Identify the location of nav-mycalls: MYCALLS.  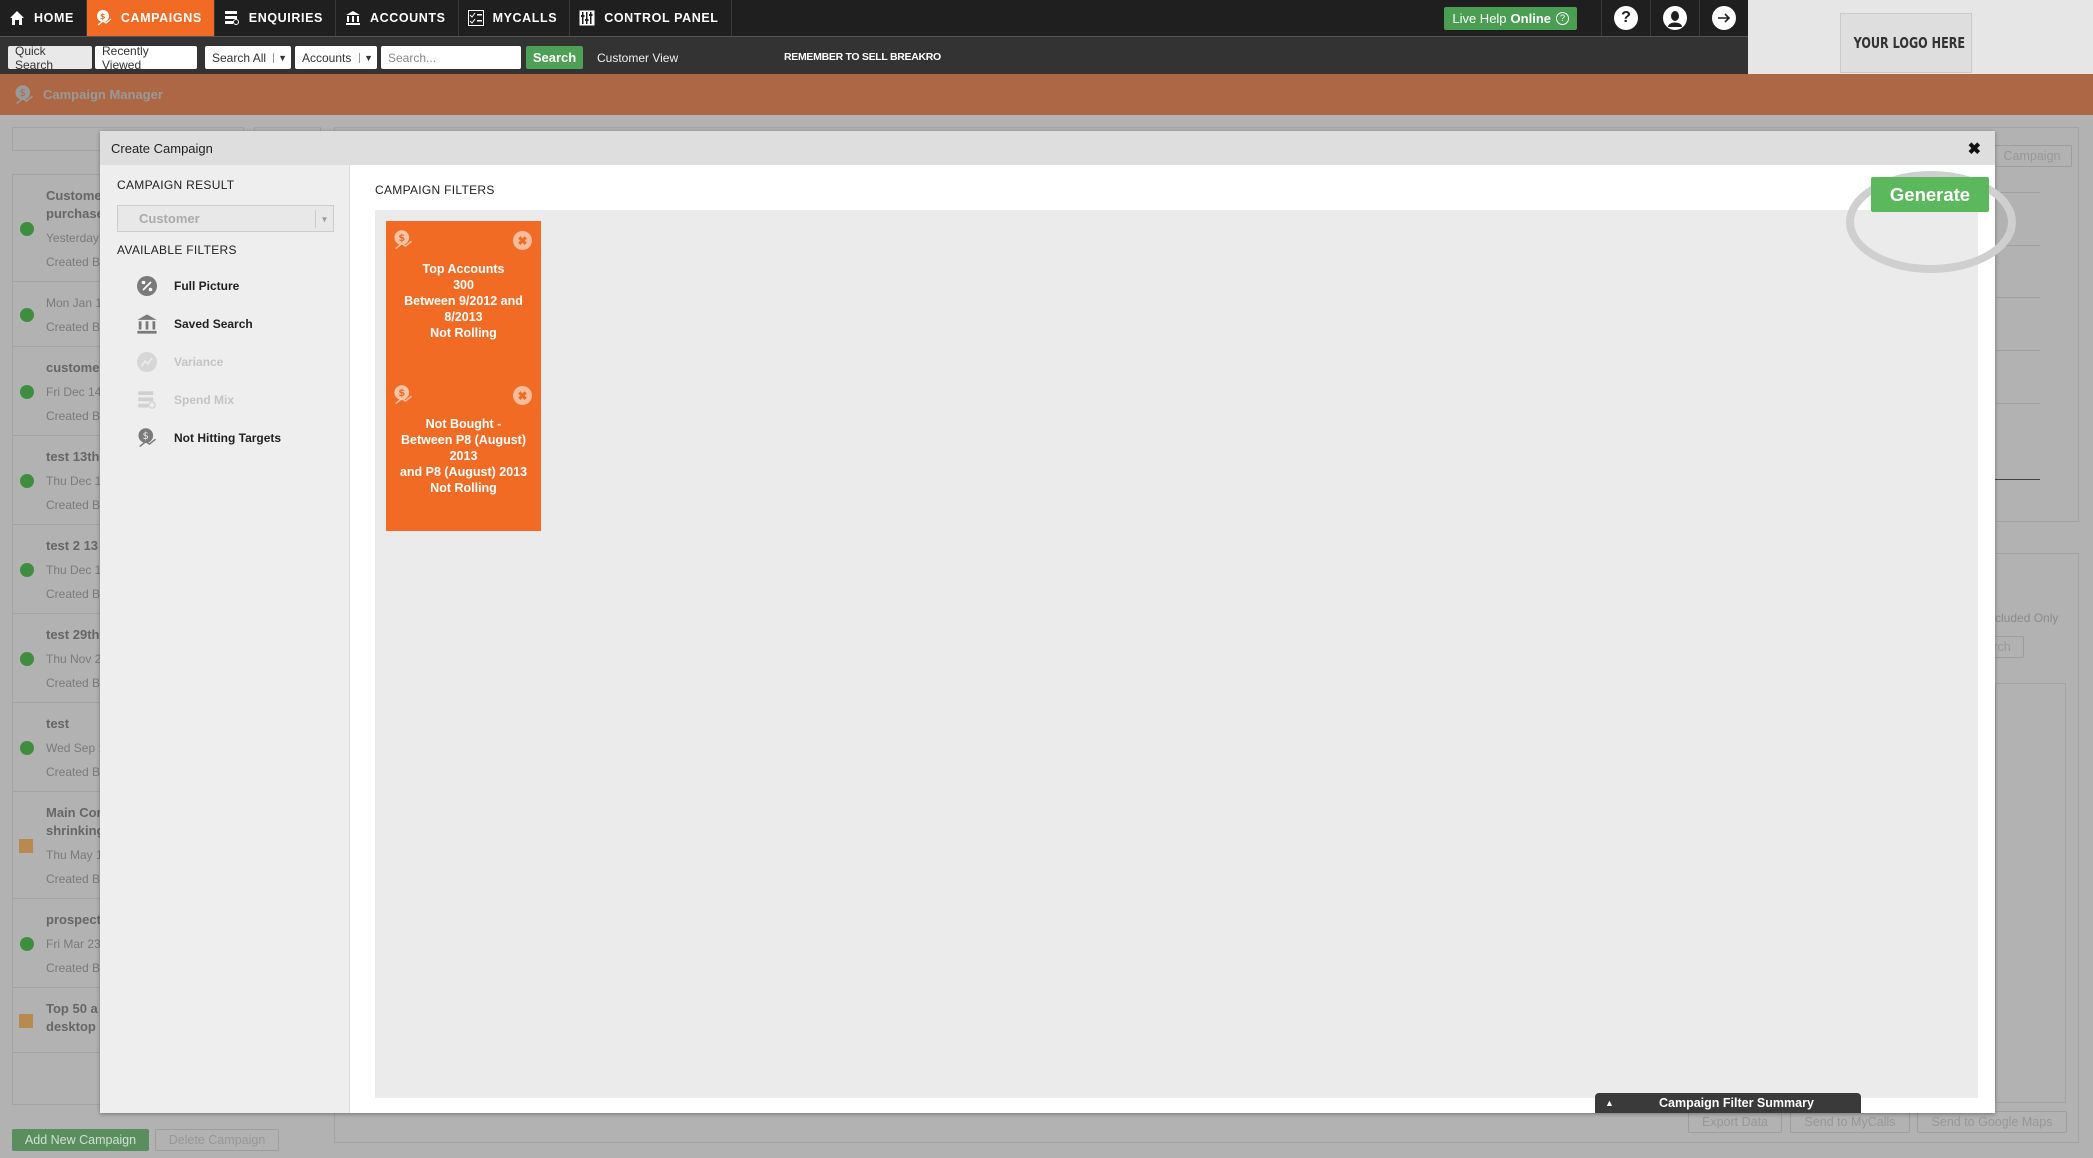
(515, 18).